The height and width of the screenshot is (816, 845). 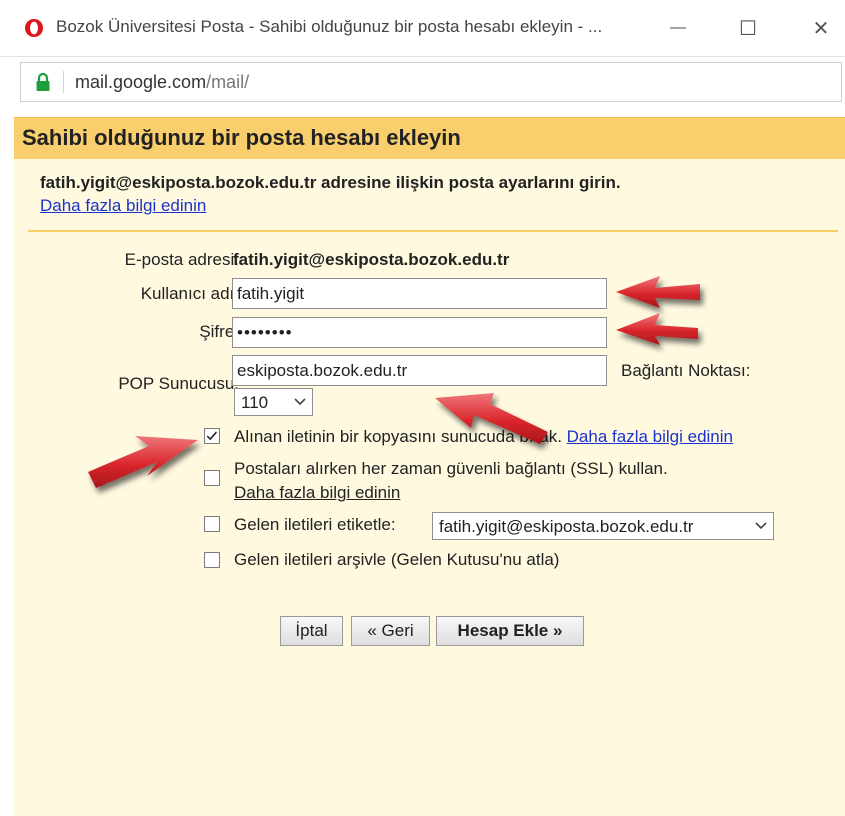 I want to click on leave-copy-checkbox, so click(x=212, y=436).